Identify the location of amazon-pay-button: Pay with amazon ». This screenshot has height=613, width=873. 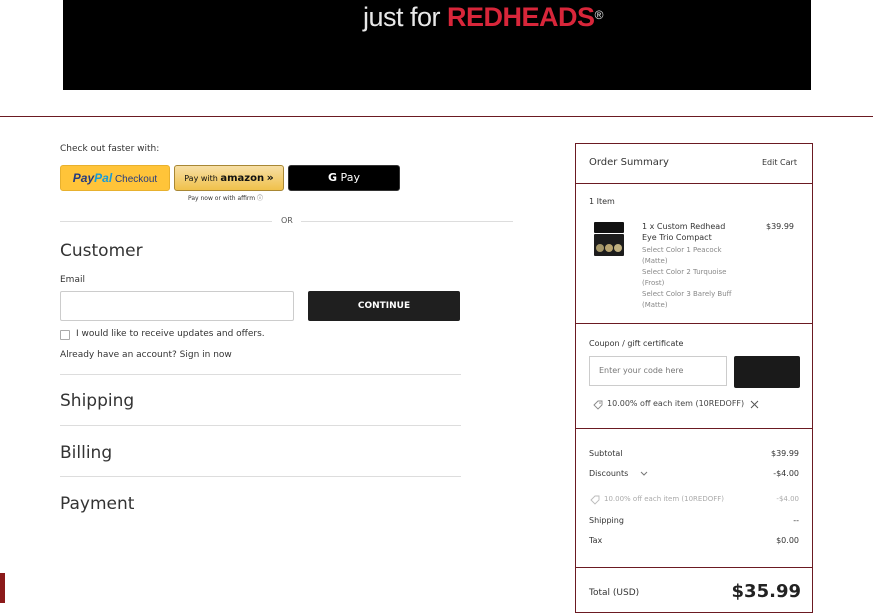
(229, 178).